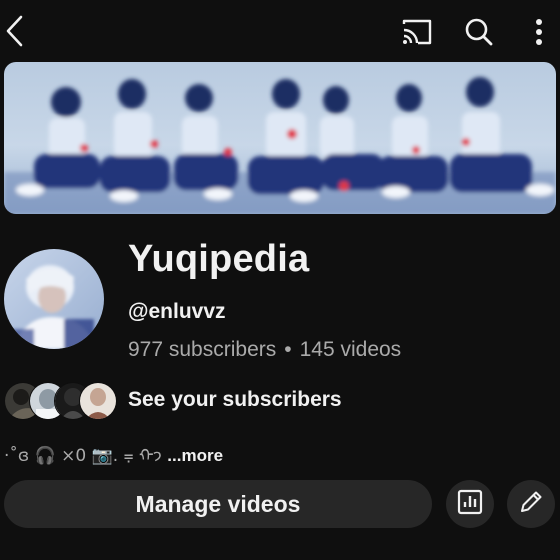 This screenshot has width=560, height=560. I want to click on subscriber-avatar, so click(98, 401).